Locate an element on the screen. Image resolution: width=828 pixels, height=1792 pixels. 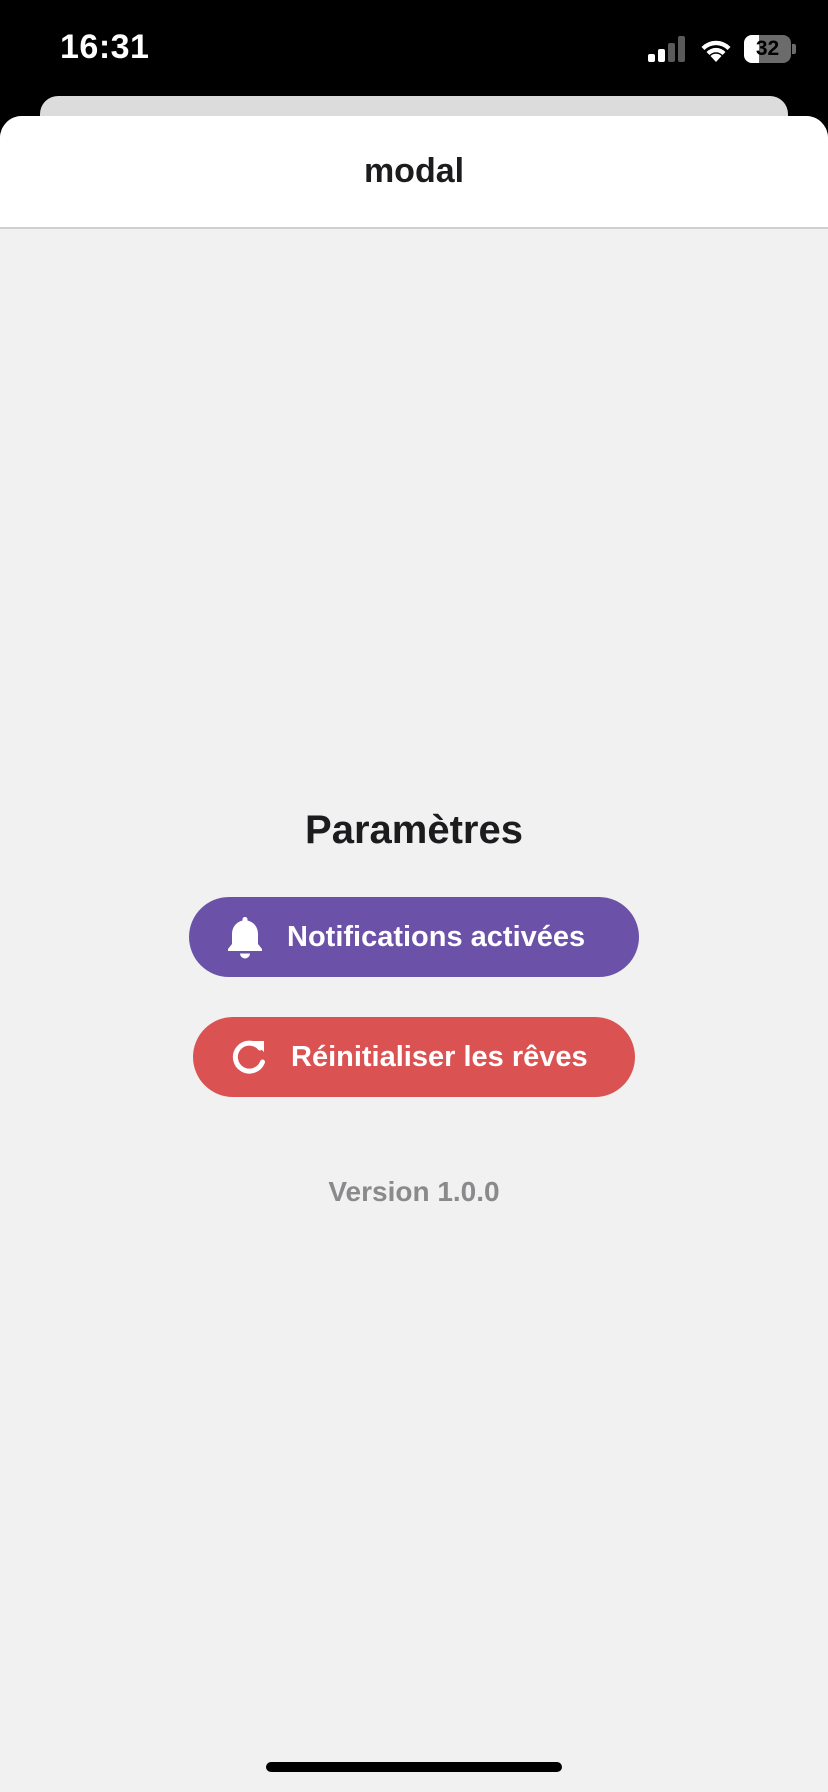
status-icons: 32 is located at coordinates (722, 49).